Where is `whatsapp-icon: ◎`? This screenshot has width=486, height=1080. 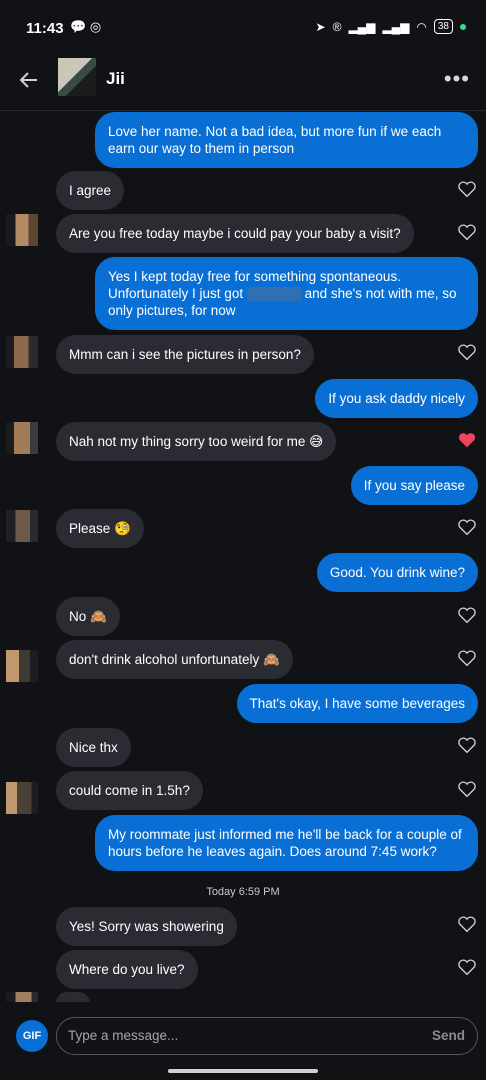 whatsapp-icon: ◎ is located at coordinates (95, 26).